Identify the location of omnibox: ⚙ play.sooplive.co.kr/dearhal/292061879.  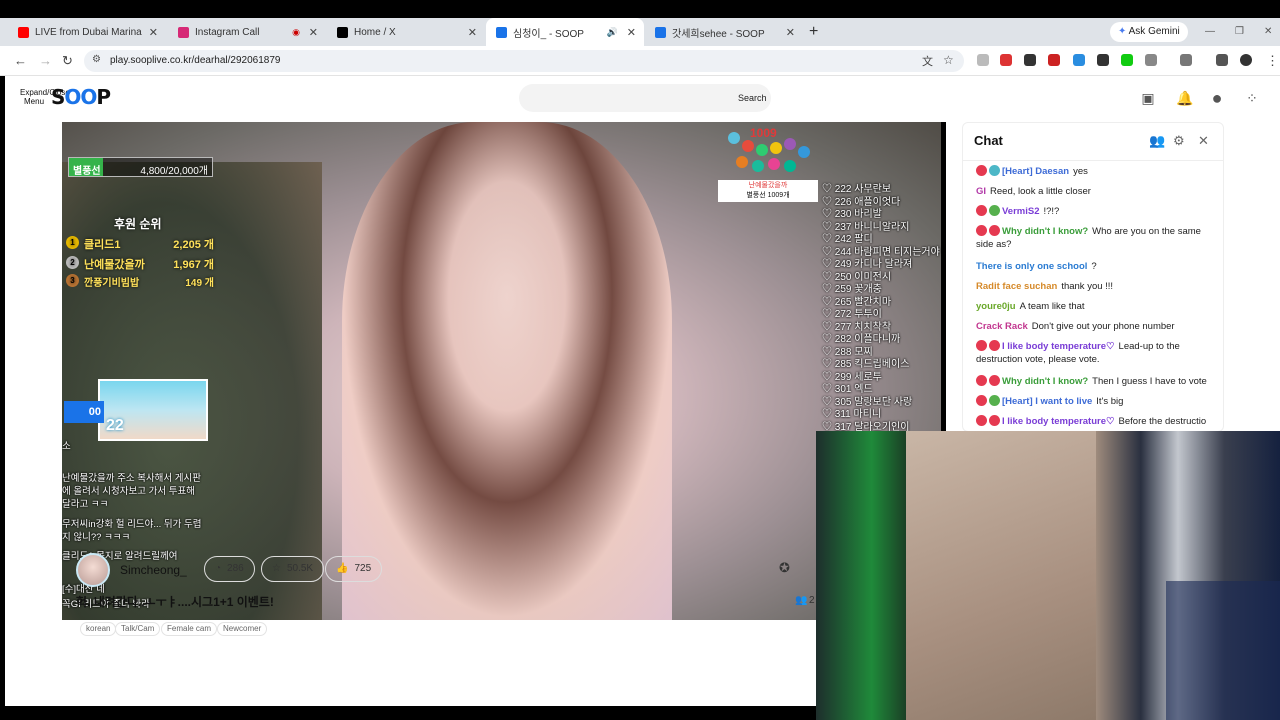
(524, 61).